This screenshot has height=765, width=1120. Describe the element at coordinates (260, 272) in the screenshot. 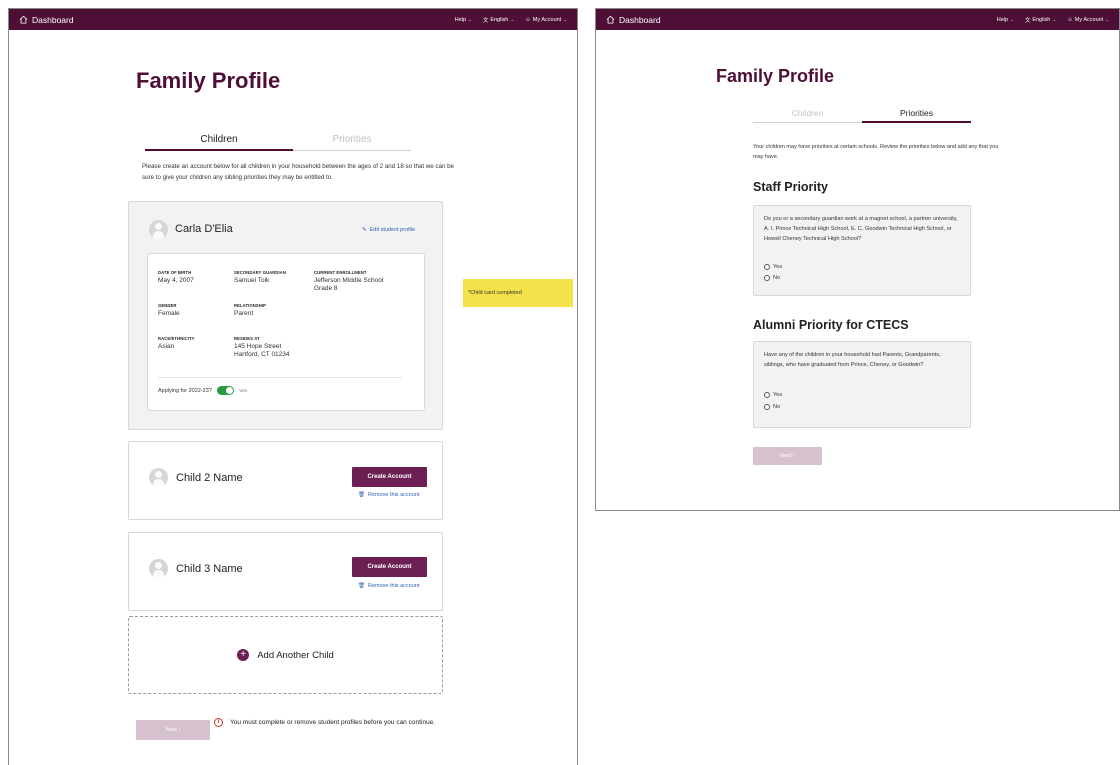

I see `guardian-label: SECONDARY GUARDIAN` at that location.